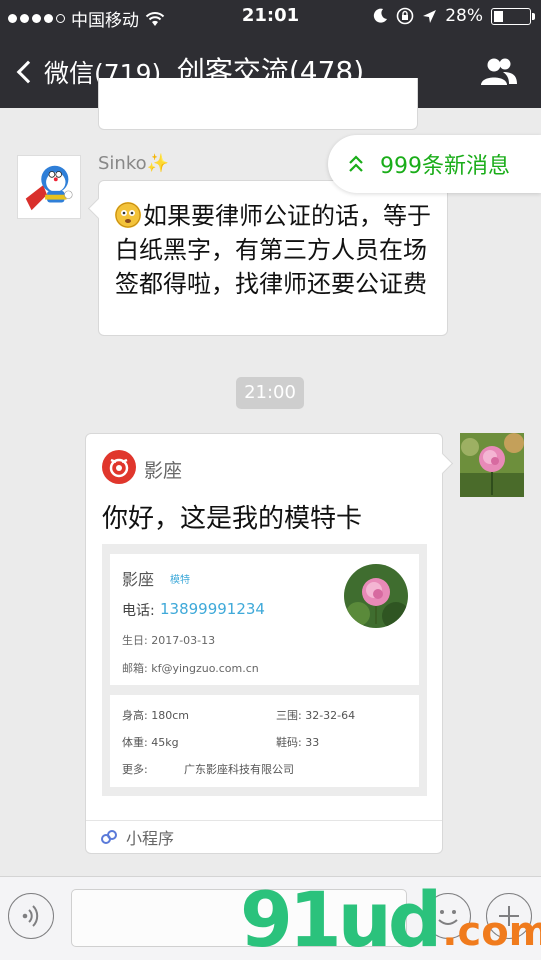  I want to click on location-icon, so click(430, 16).